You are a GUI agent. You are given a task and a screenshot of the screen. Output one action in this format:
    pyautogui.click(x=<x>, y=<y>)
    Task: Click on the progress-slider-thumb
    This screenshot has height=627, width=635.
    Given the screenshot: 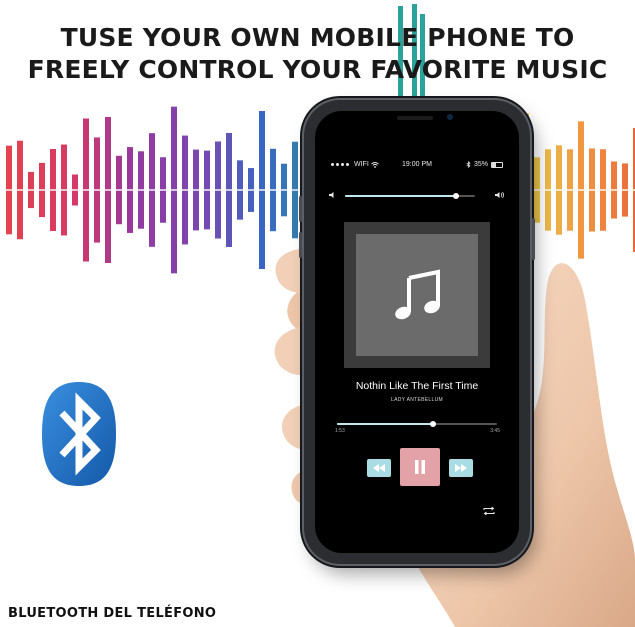 What is the action you would take?
    pyautogui.click(x=433, y=424)
    